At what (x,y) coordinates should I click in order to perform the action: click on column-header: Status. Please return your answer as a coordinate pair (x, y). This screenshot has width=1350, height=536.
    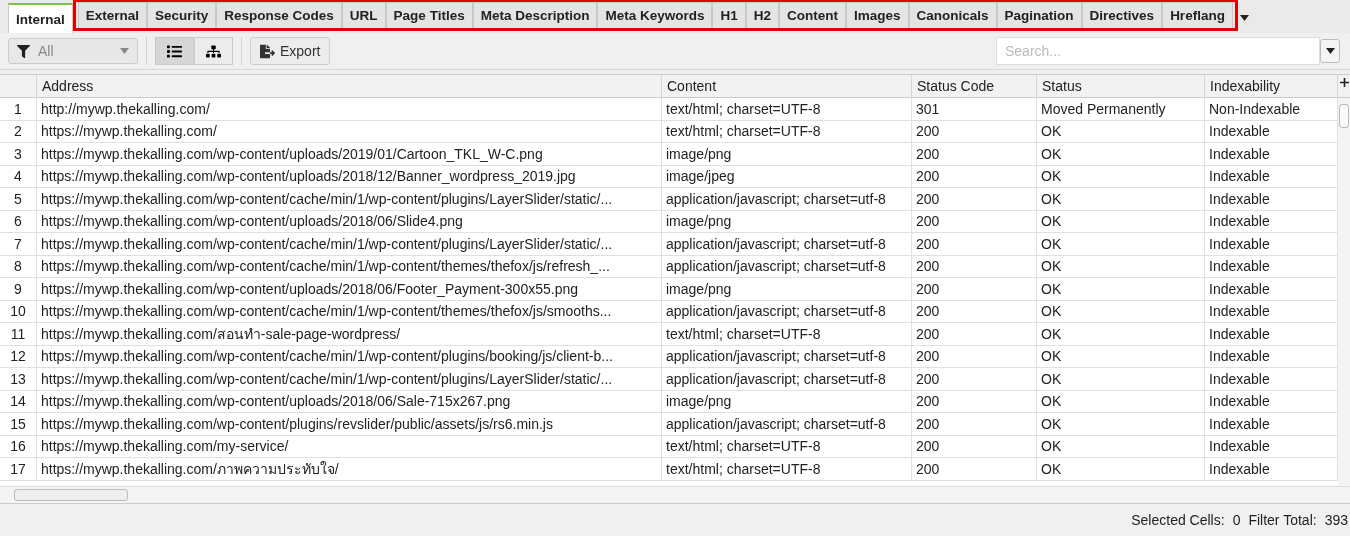
    Looking at the image, I should click on (1121, 86).